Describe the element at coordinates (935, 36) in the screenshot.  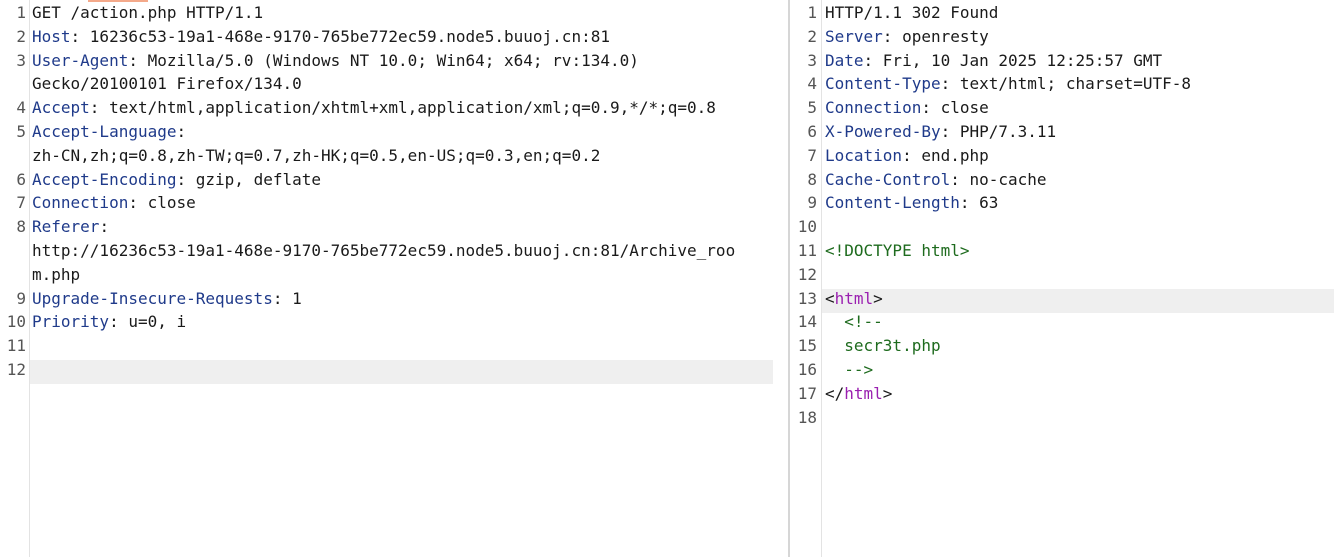
I see `header-value: : openresty` at that location.